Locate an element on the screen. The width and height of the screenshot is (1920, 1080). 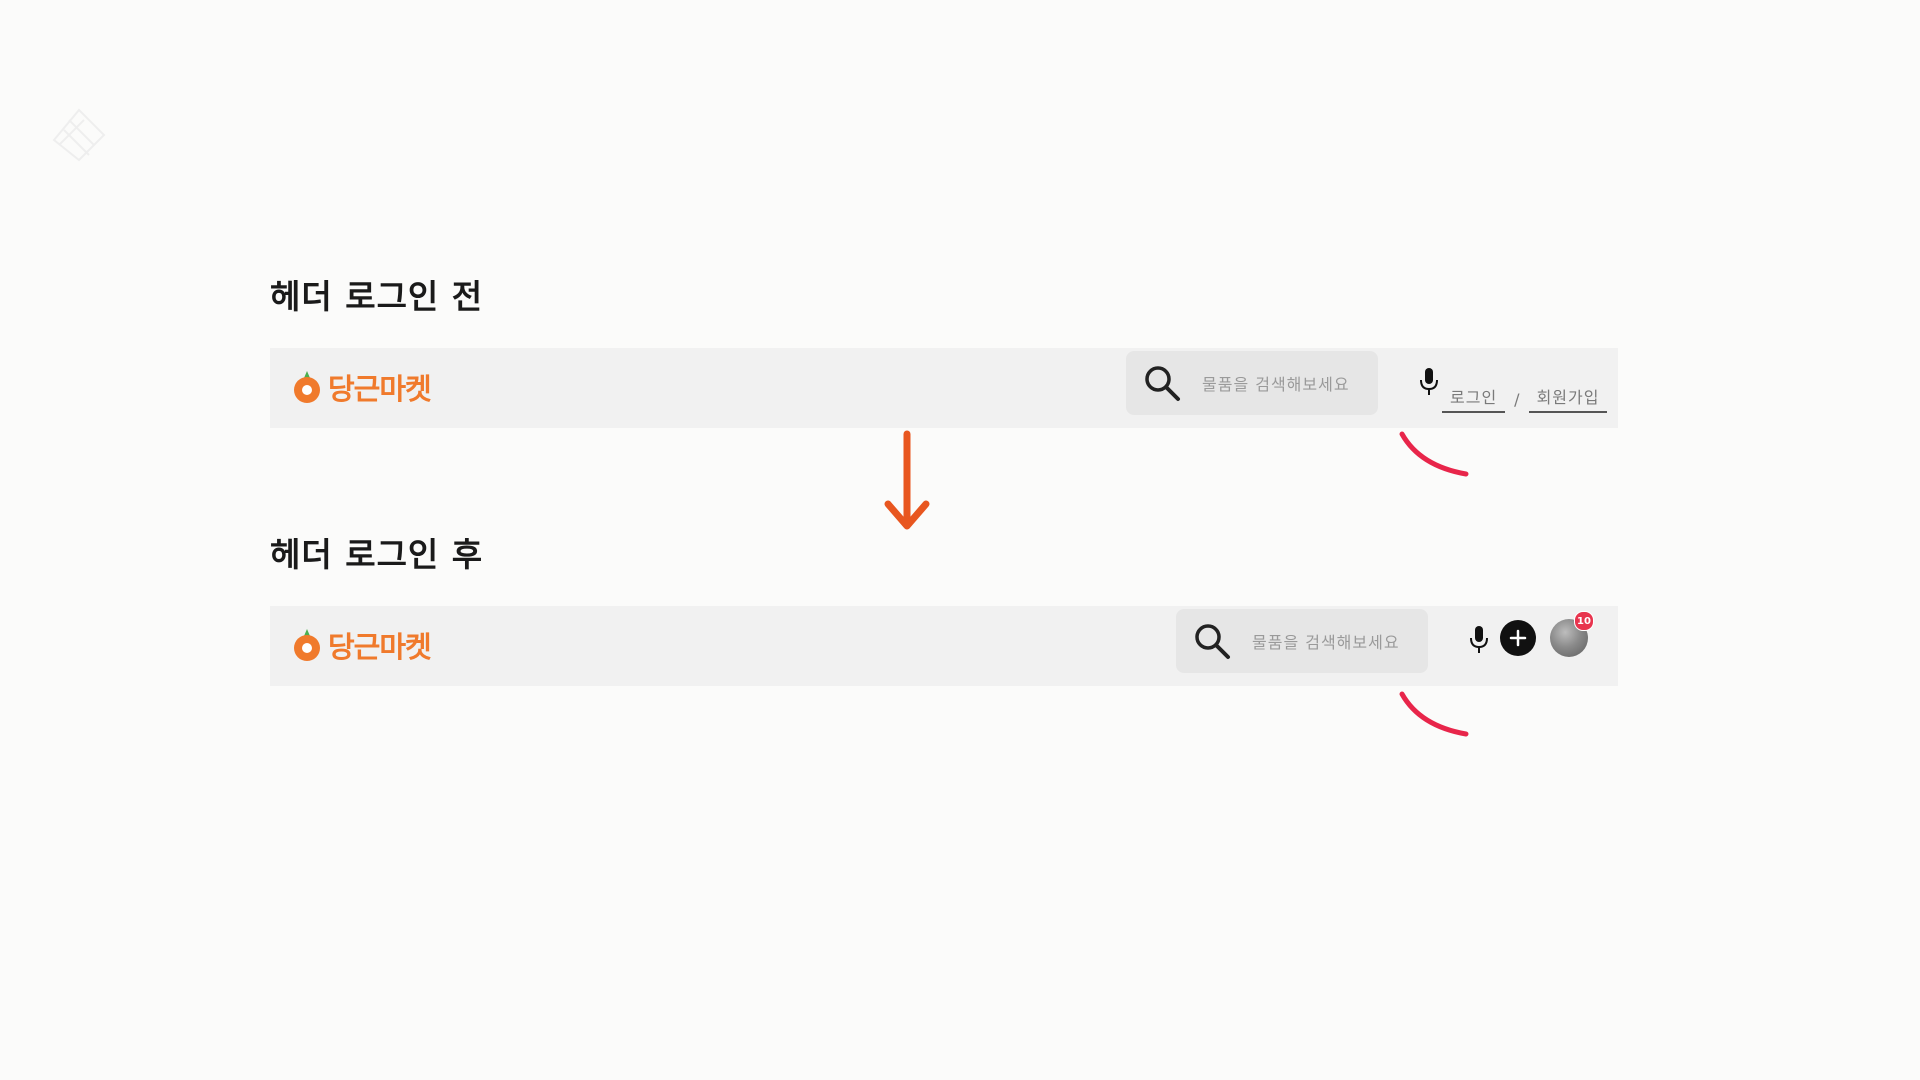
profile-menu: 10 is located at coordinates (1572, 635).